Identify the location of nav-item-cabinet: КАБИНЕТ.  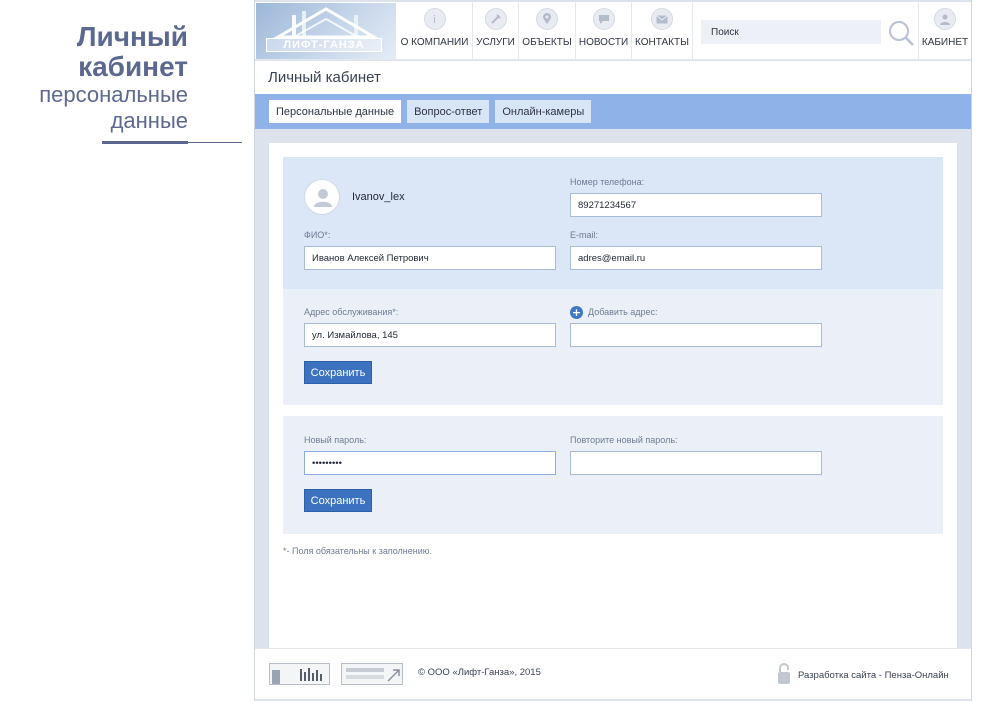
(944, 31).